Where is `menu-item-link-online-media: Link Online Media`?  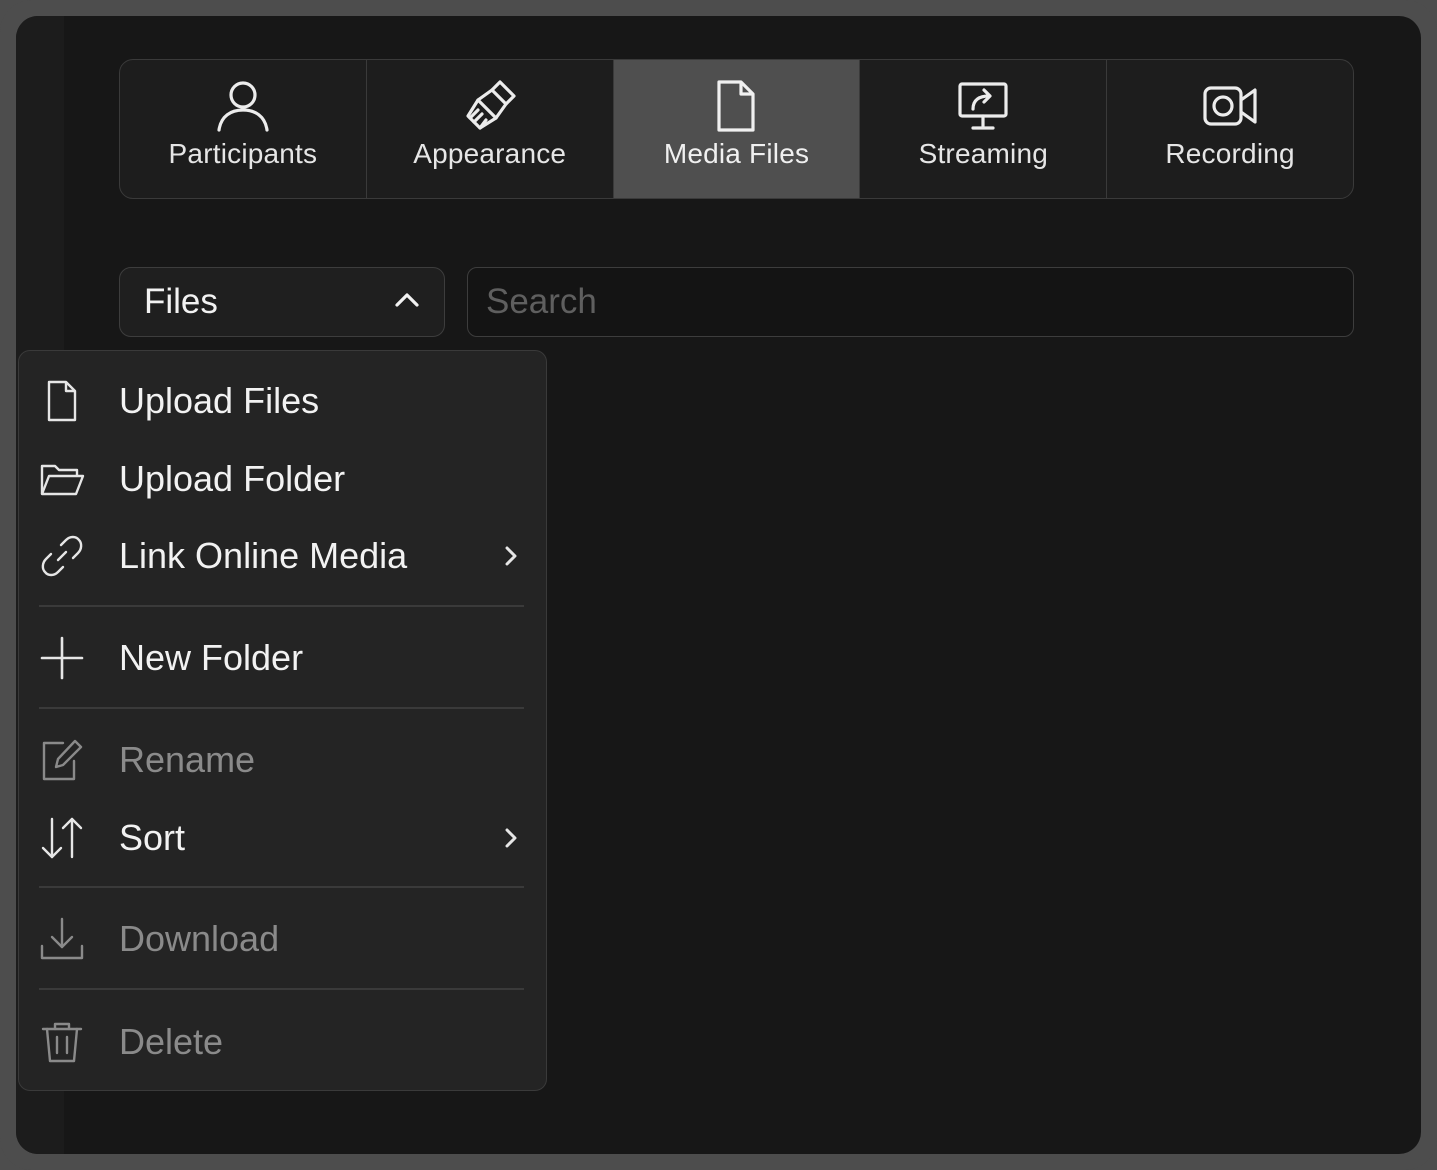 menu-item-link-online-media: Link Online Media is located at coordinates (282, 556).